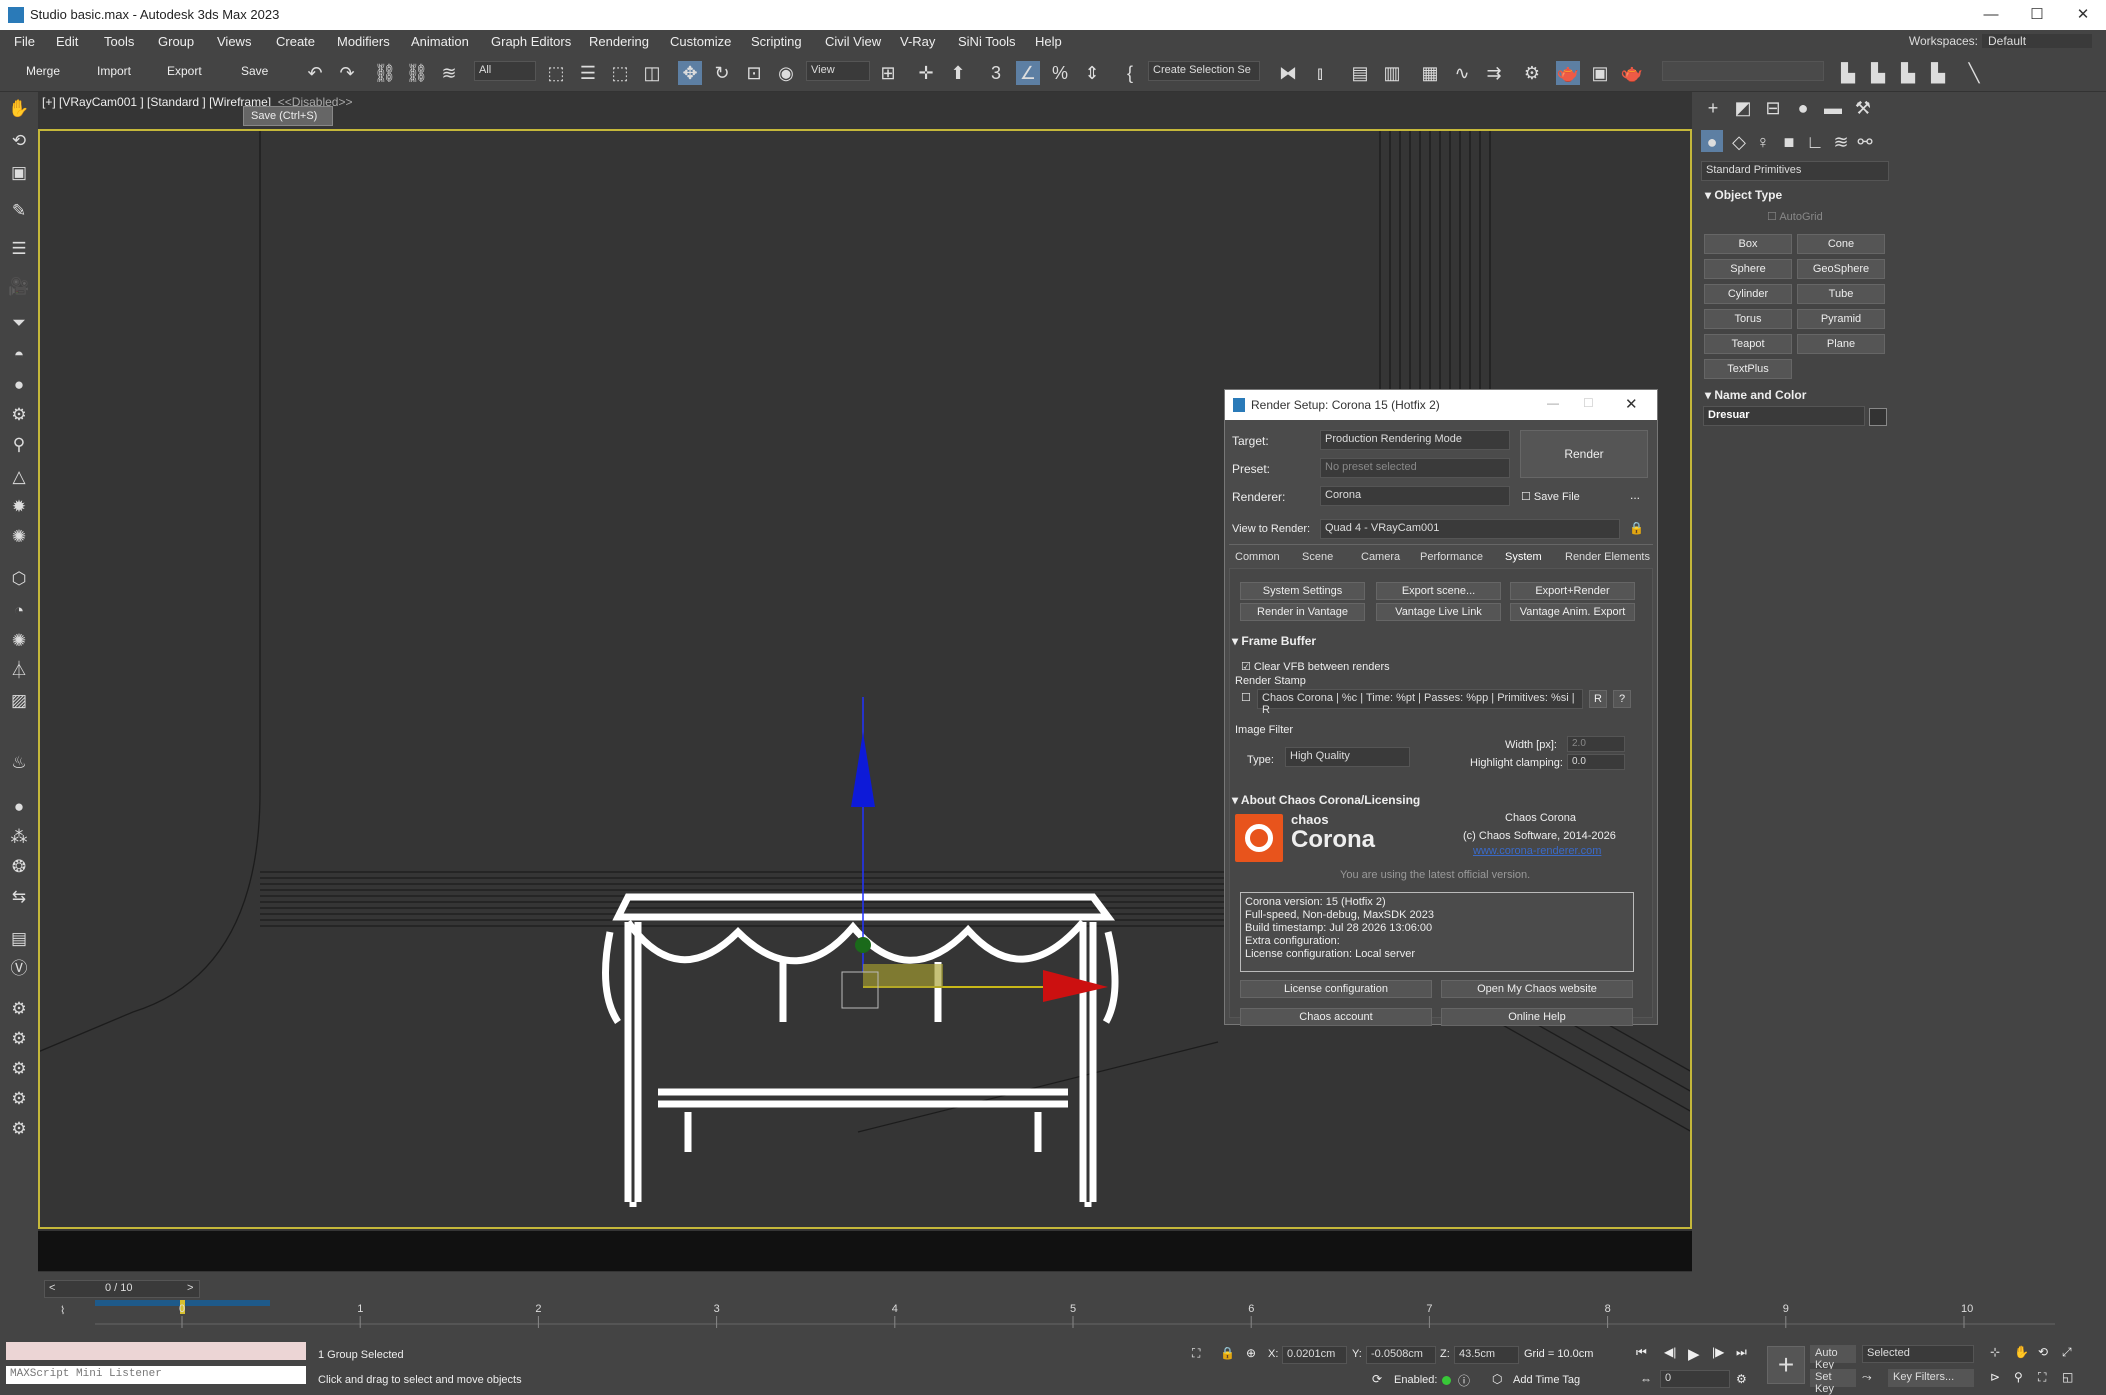 The width and height of the screenshot is (2106, 1395). Describe the element at coordinates (1784, 416) in the screenshot. I see `object-name-field: Dresuar` at that location.